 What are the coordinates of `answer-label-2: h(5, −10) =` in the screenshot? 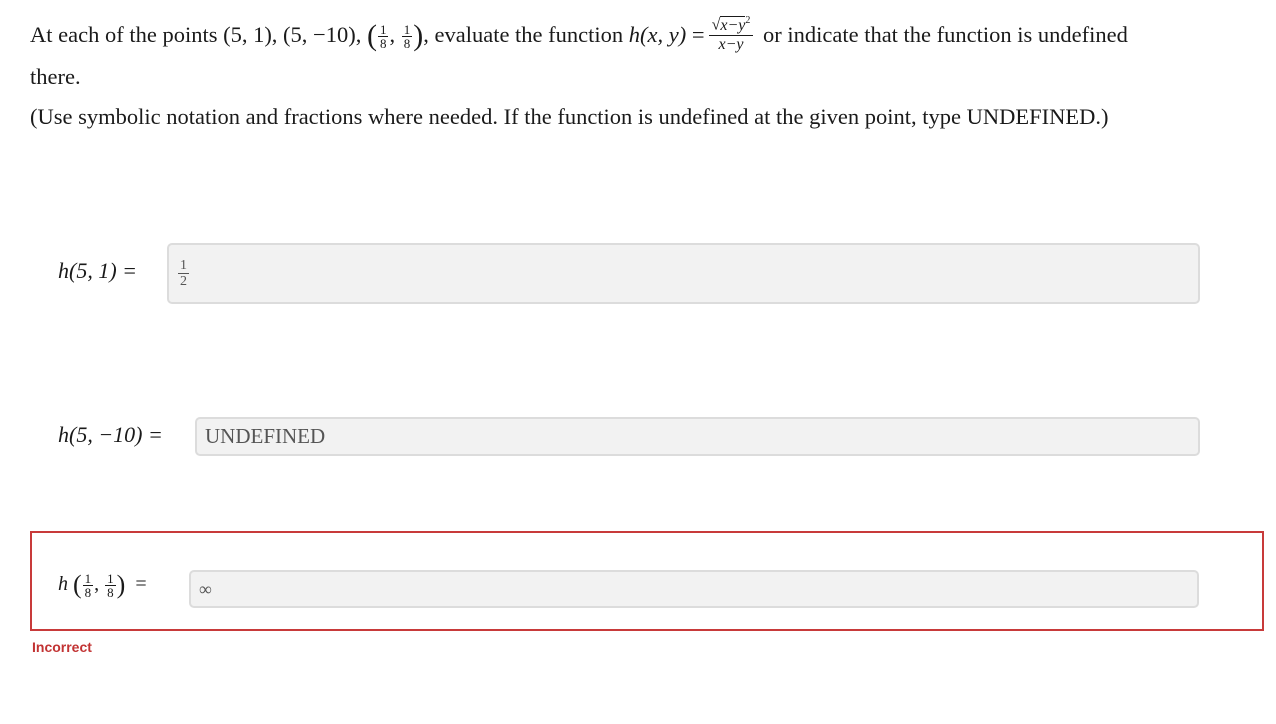 It's located at (110, 435).